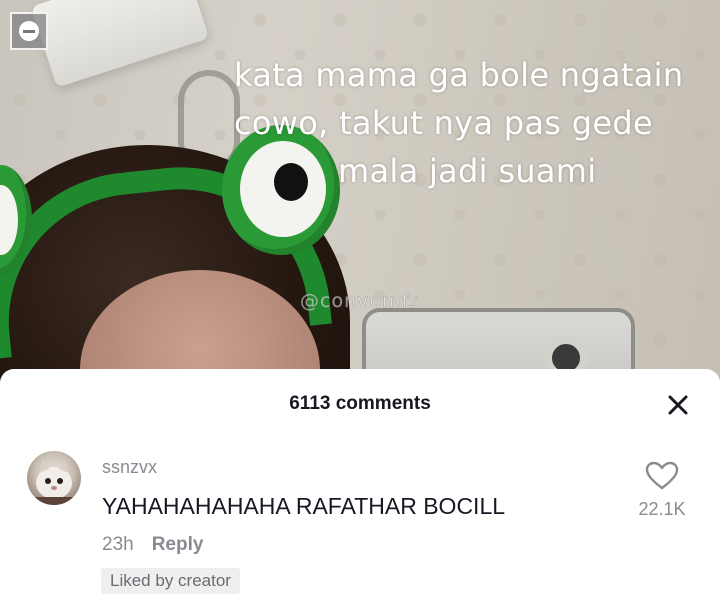  Describe the element at coordinates (662, 509) in the screenshot. I see `like-count: 22.1K` at that location.